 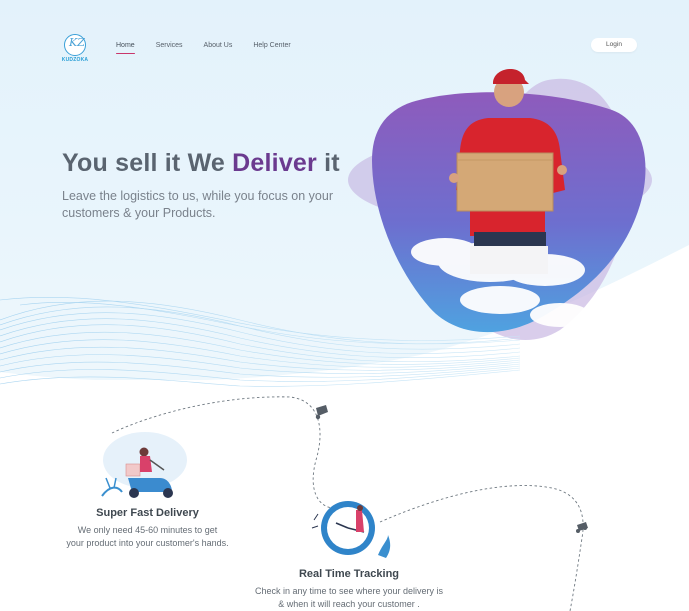 What do you see at coordinates (147, 163) in the screenshot?
I see `hero-title-part1: You sell it We` at bounding box center [147, 163].